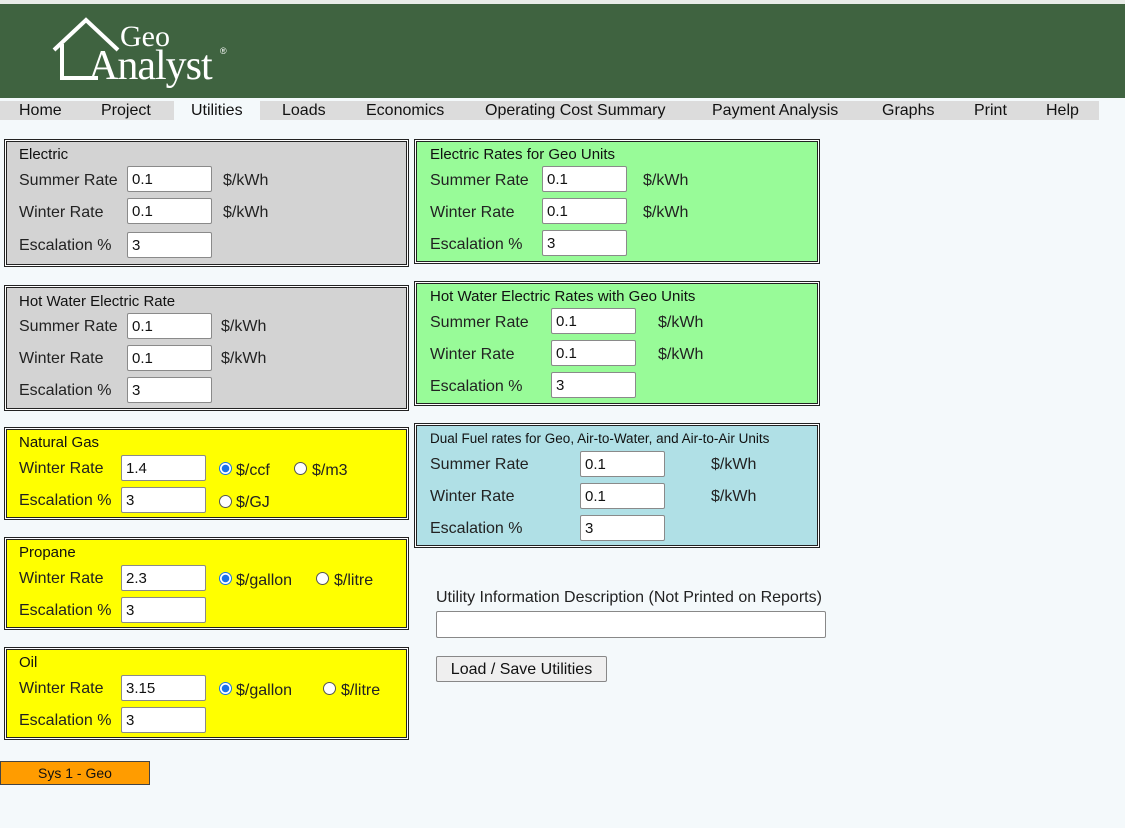 Image resolution: width=1125 pixels, height=828 pixels. I want to click on gj-radio-label: $/GJ, so click(253, 502).